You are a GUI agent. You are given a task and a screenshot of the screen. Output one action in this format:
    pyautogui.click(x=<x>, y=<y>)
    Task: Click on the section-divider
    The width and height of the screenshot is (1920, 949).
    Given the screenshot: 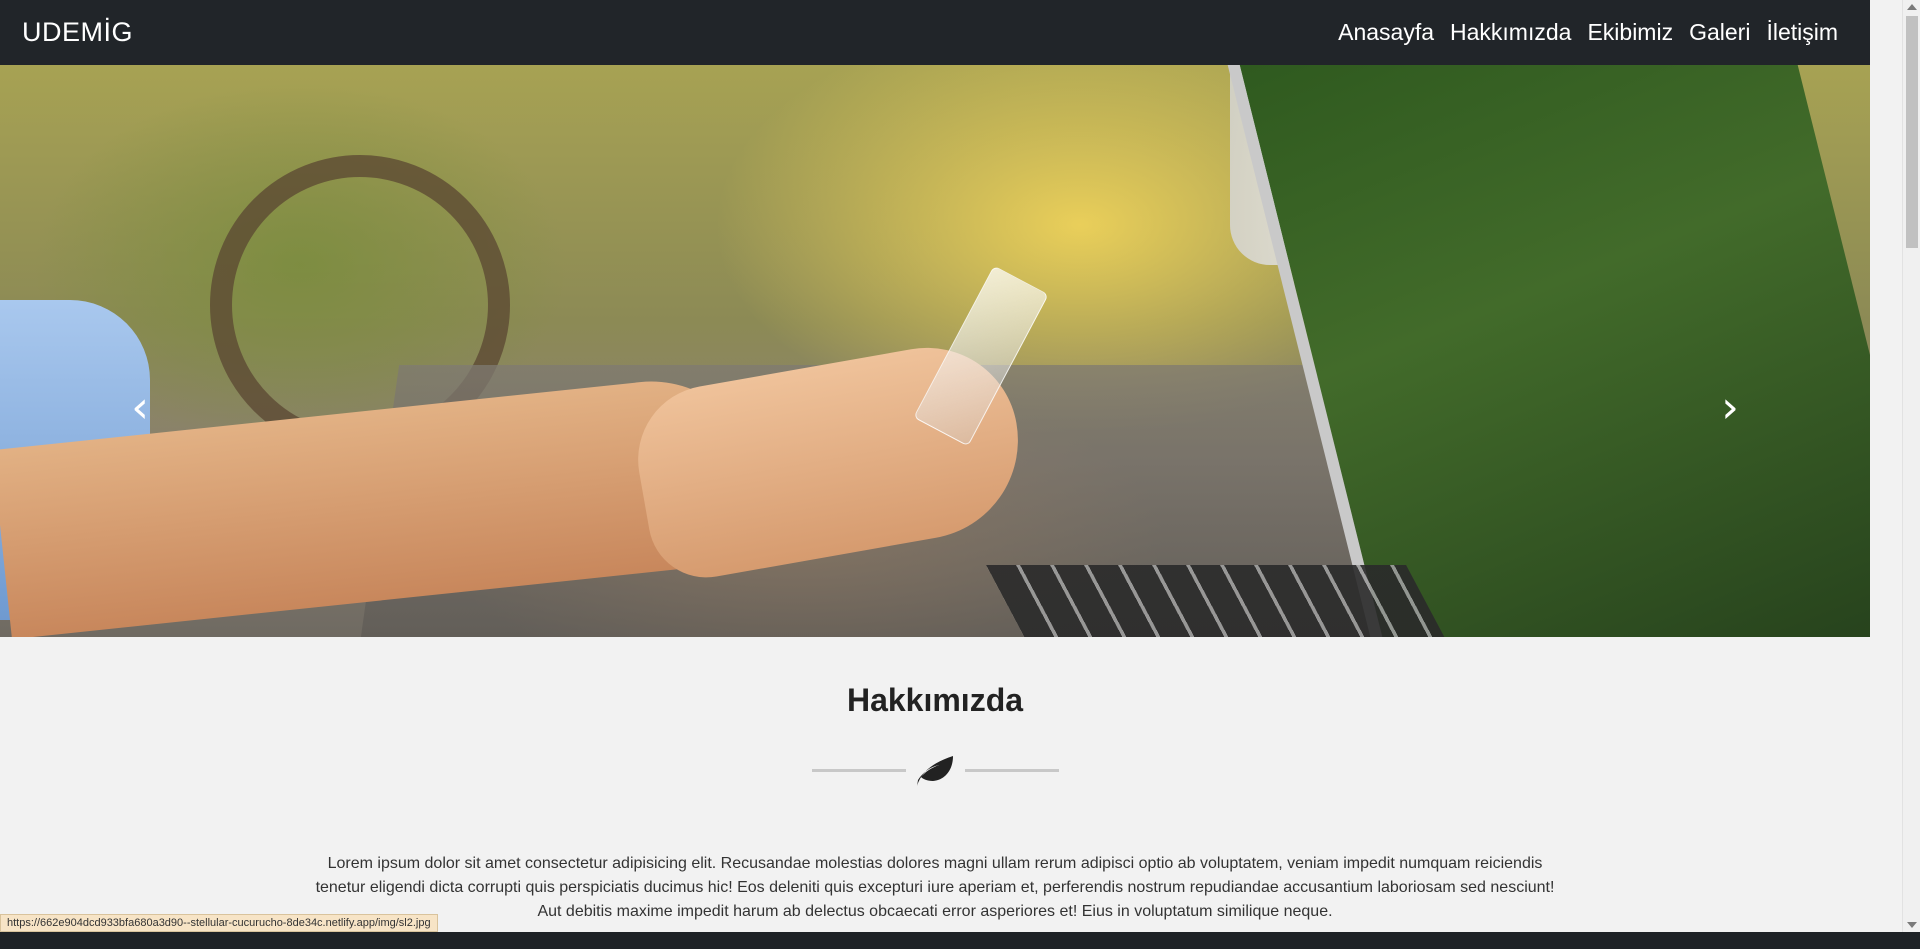 What is the action you would take?
    pyautogui.click(x=935, y=770)
    